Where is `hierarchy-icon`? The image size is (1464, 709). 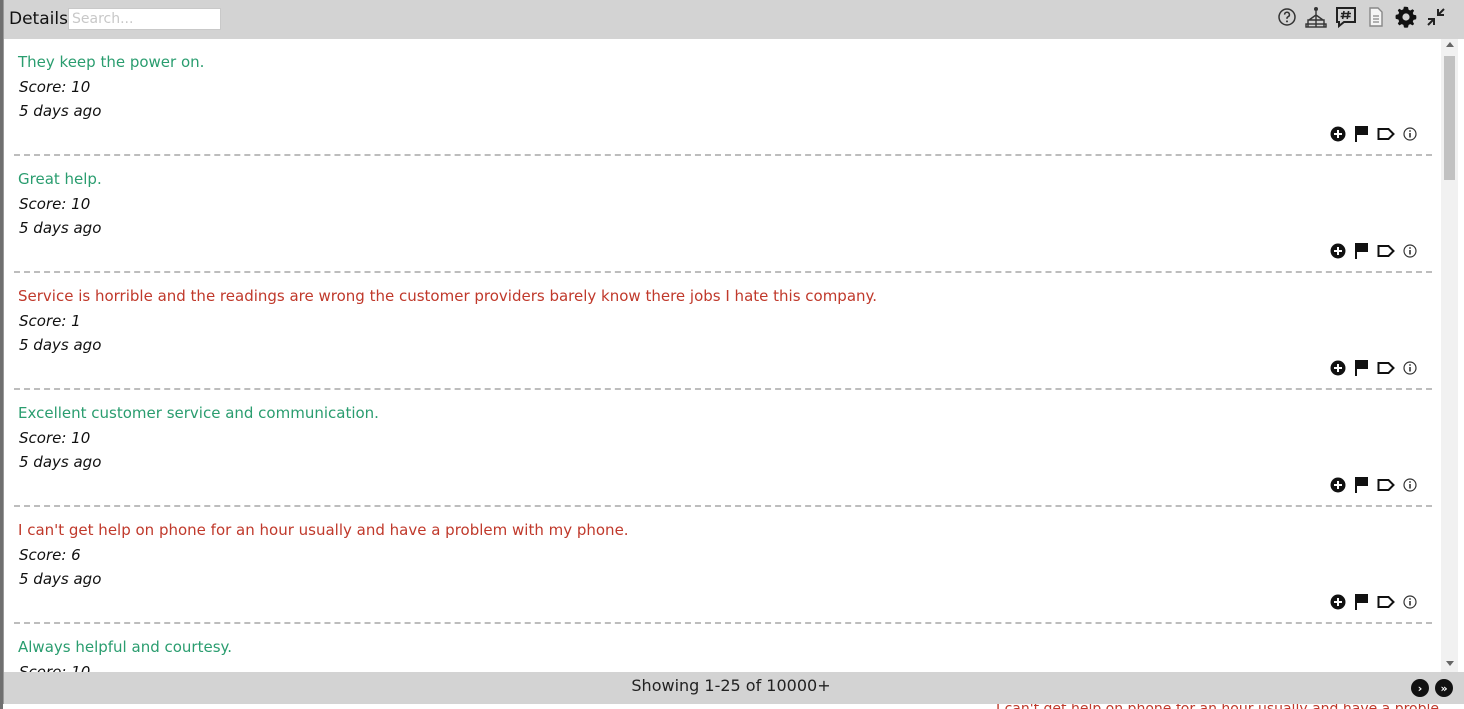 hierarchy-icon is located at coordinates (1316, 17).